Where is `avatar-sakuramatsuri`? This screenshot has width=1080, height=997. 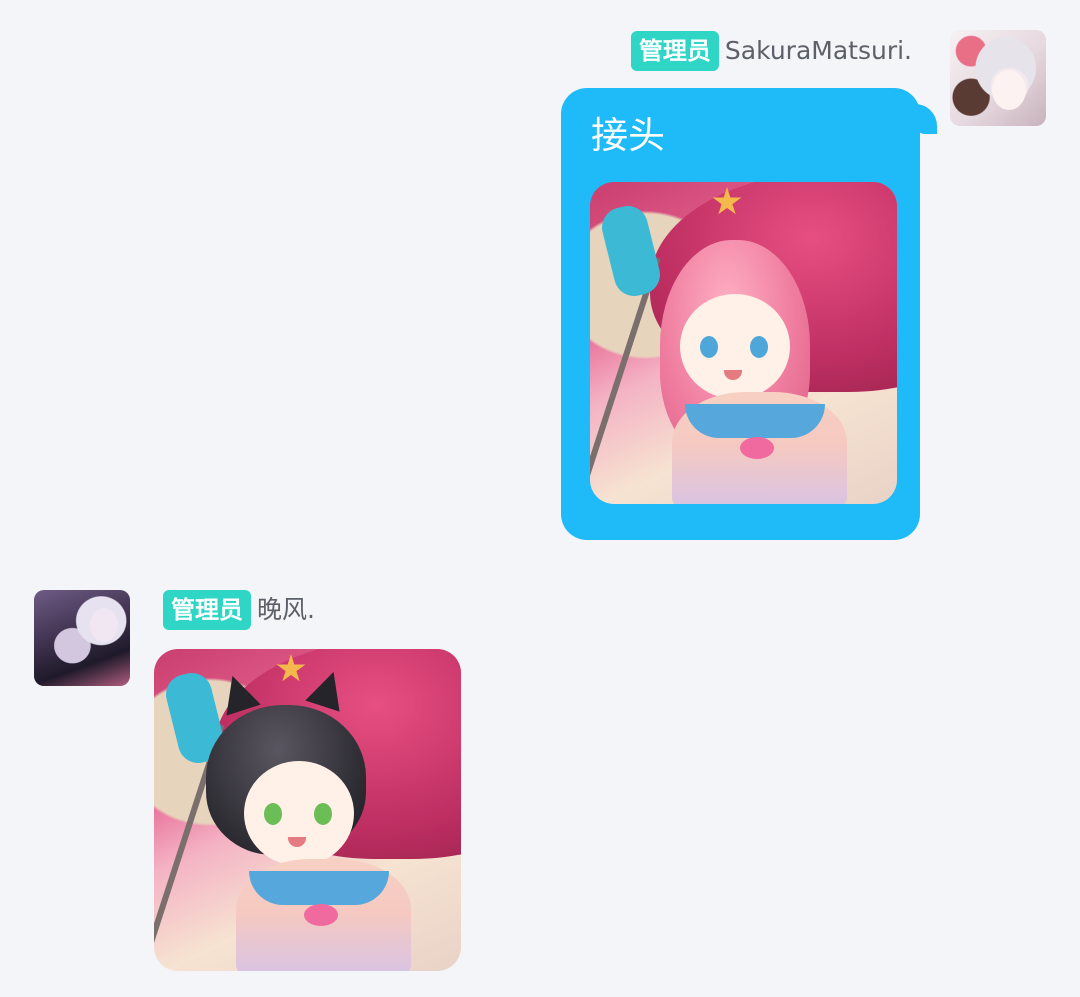 avatar-sakuramatsuri is located at coordinates (998, 78).